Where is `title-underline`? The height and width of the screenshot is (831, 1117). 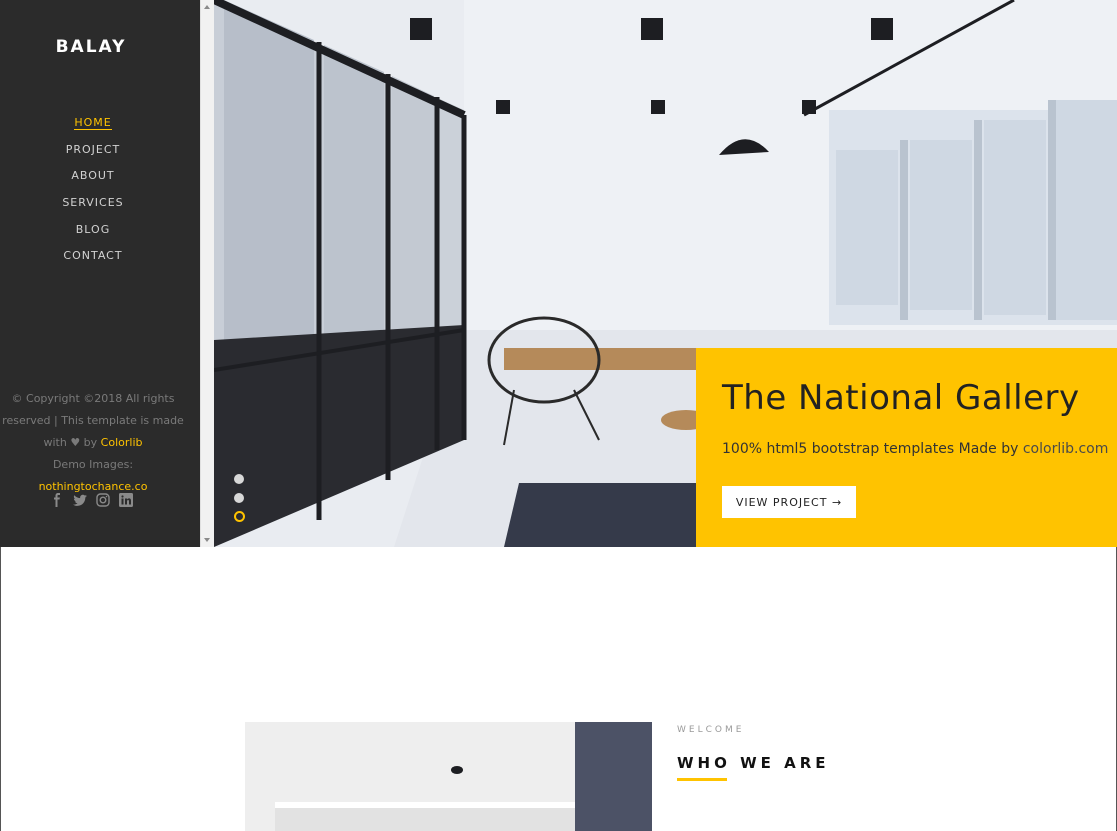
title-underline is located at coordinates (702, 779).